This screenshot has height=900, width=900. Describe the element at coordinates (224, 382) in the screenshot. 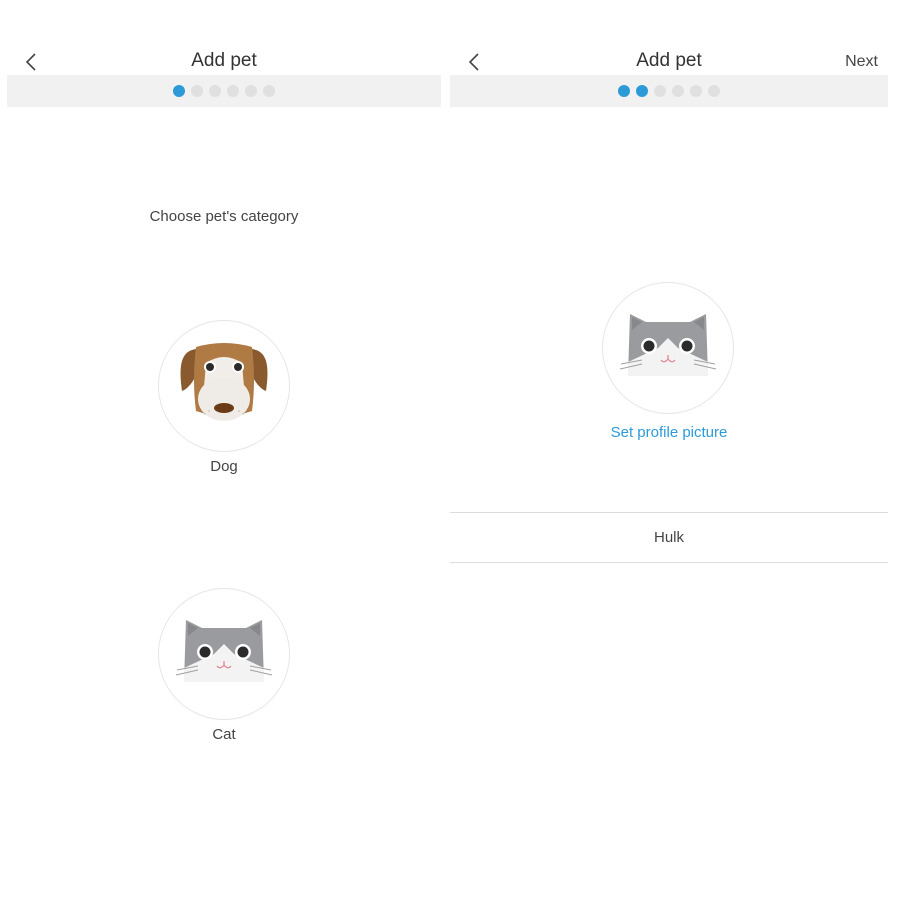

I see `dog-icon` at that location.